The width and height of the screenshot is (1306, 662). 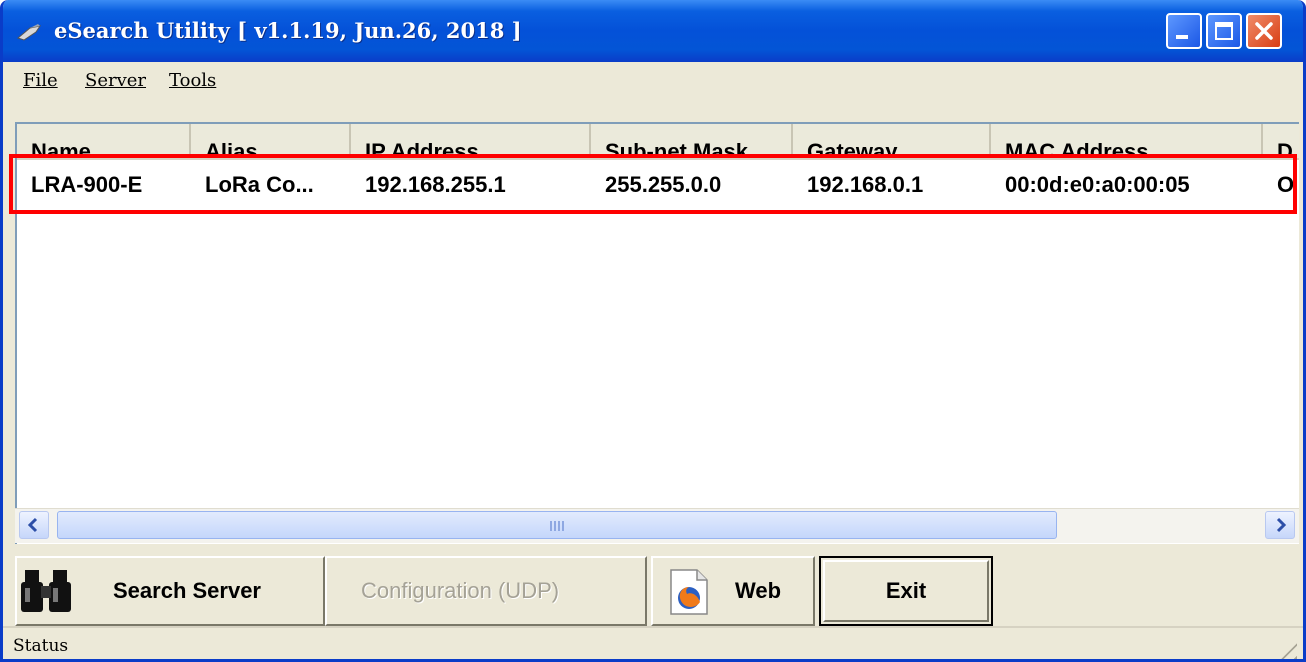 I want to click on web-label: Web, so click(x=758, y=590).